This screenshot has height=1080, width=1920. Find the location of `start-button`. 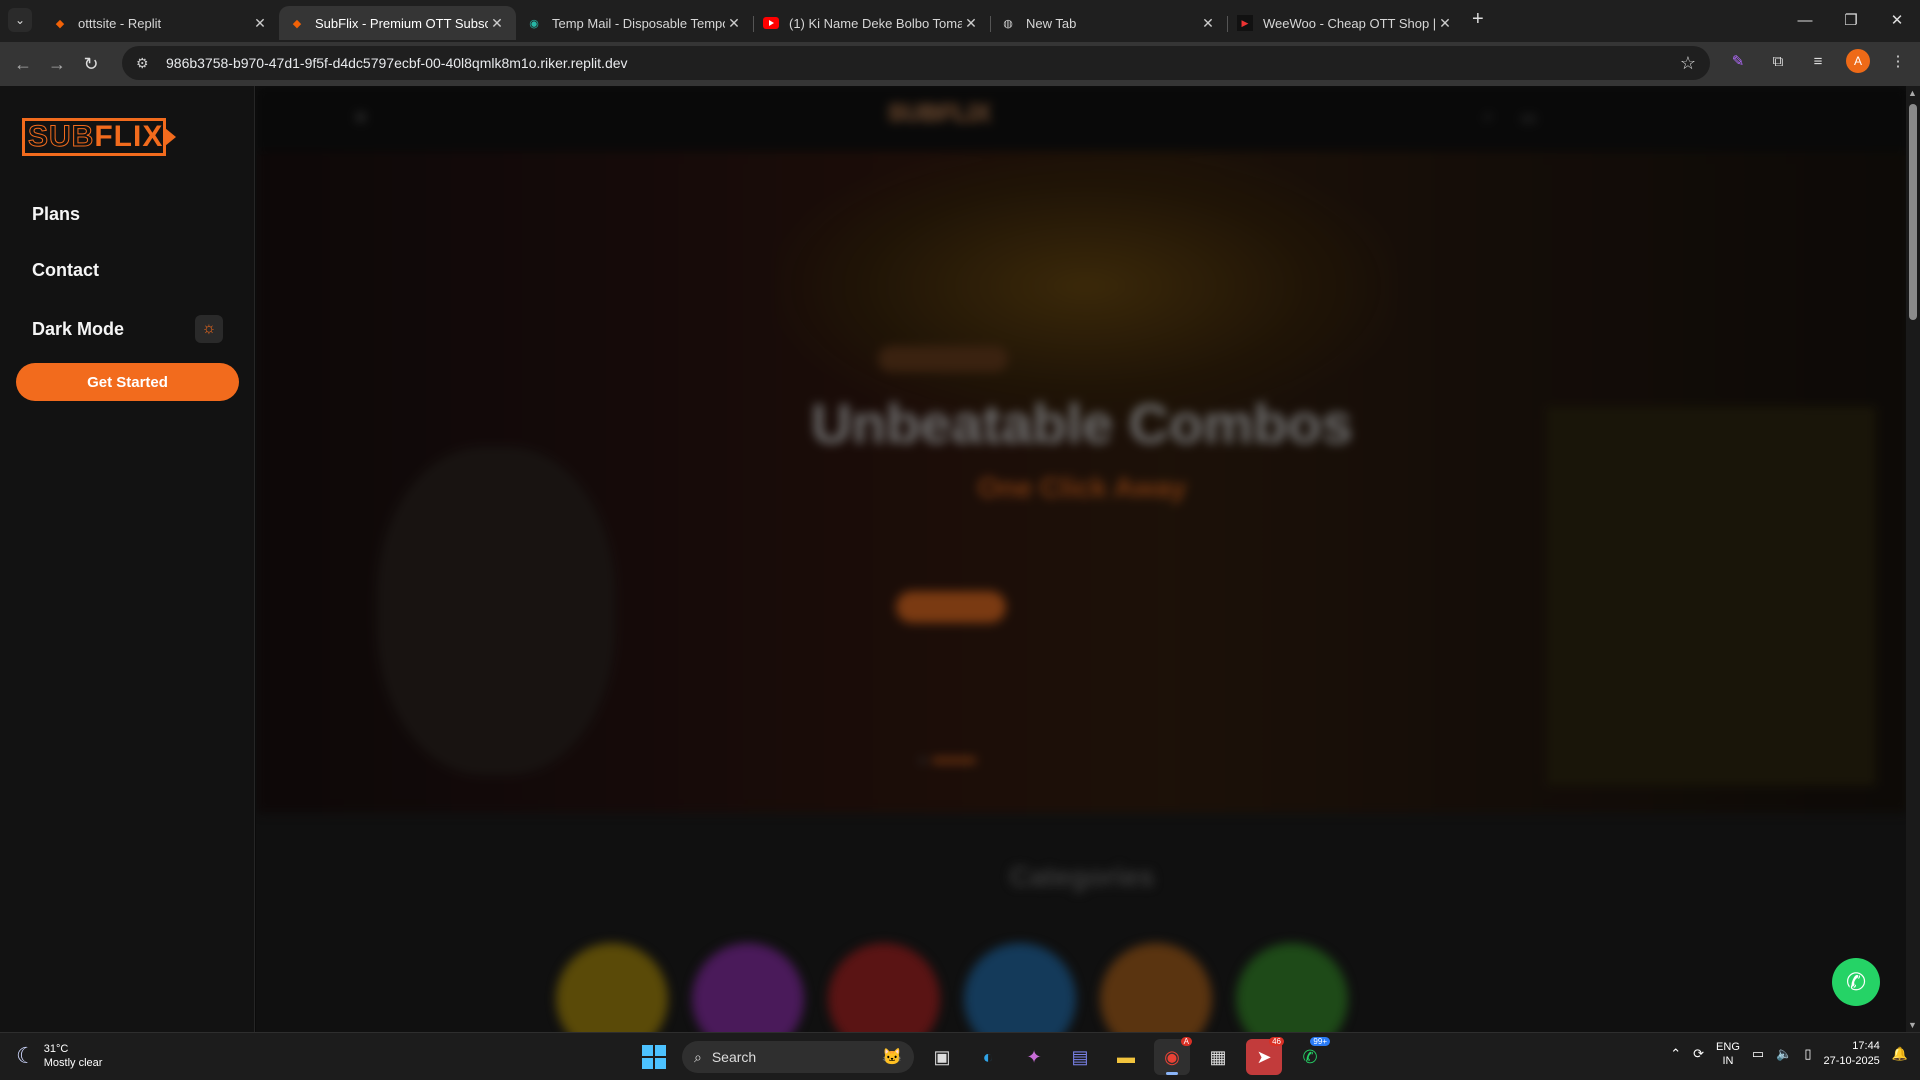

start-button is located at coordinates (654, 1057).